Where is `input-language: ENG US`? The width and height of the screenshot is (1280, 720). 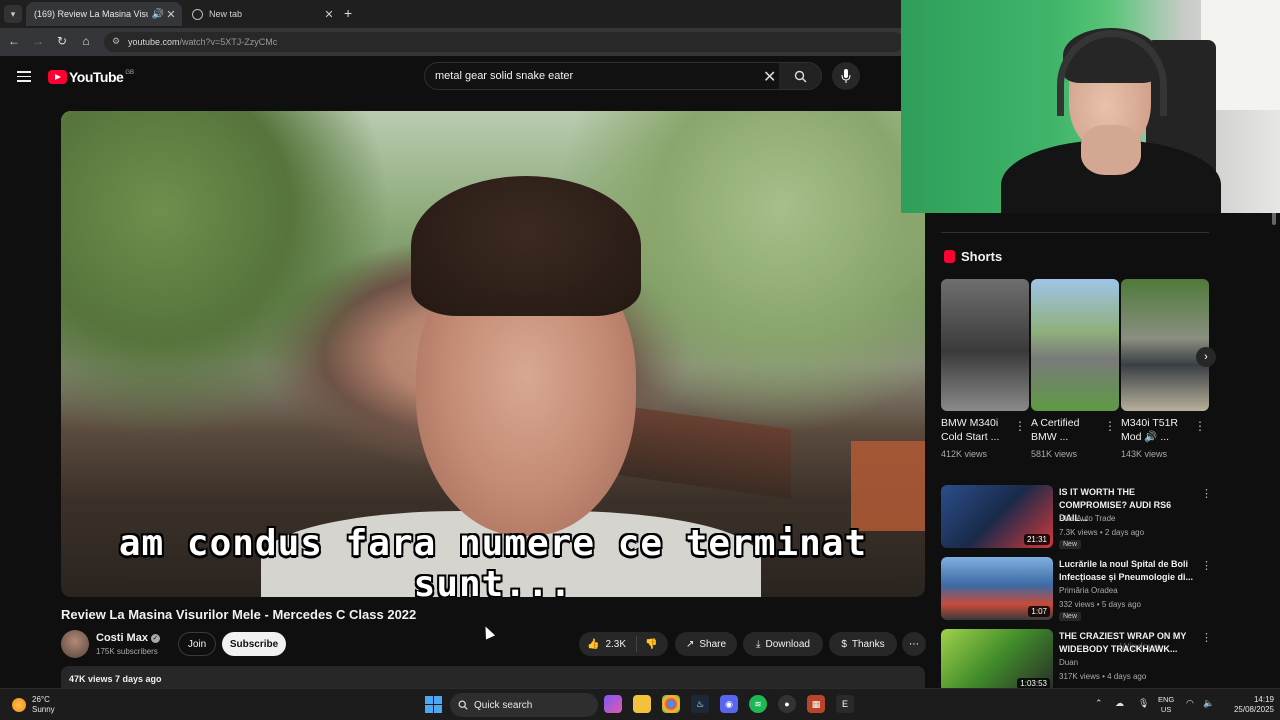
input-language: ENG US is located at coordinates (1166, 705).